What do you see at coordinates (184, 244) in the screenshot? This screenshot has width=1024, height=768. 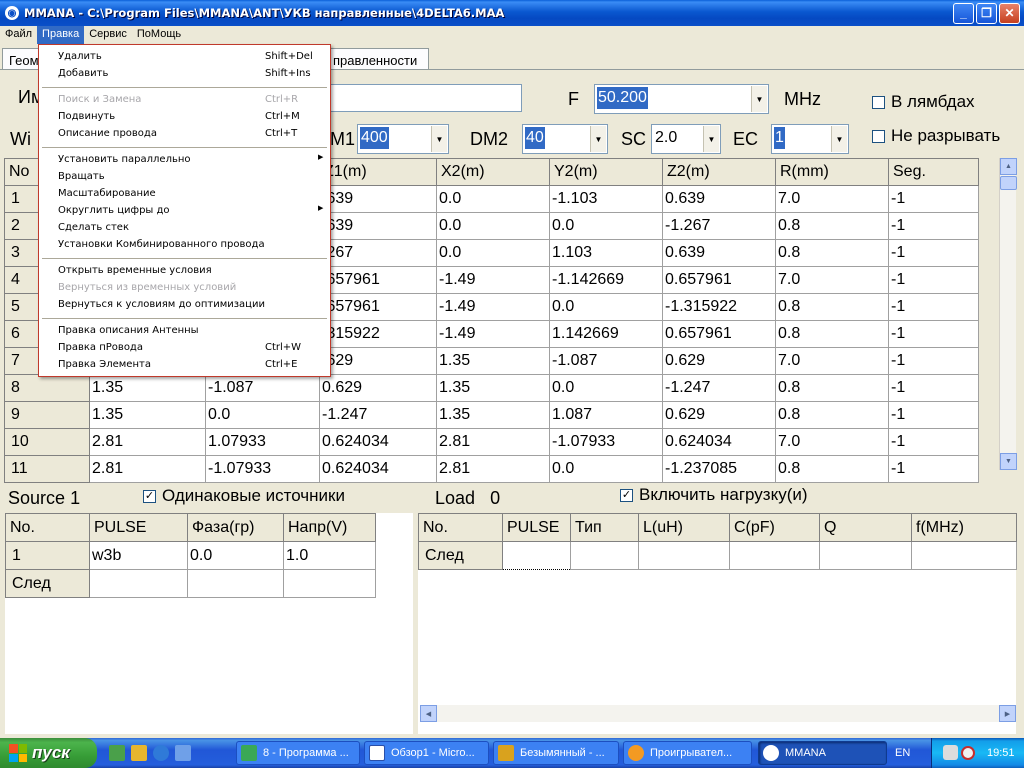 I see `menu-item: Установки Комбинированного провода` at bounding box center [184, 244].